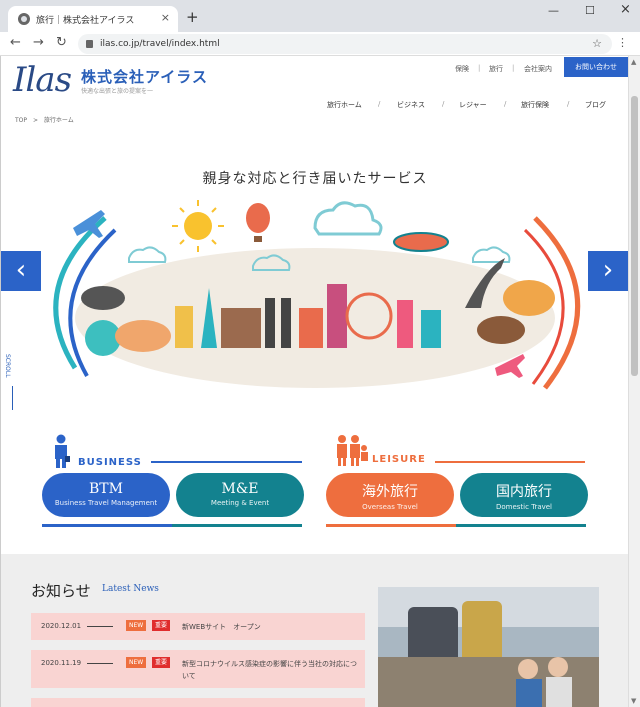 The width and height of the screenshot is (640, 707). What do you see at coordinates (21, 120) in the screenshot?
I see `breadcrumb-top: TOP` at bounding box center [21, 120].